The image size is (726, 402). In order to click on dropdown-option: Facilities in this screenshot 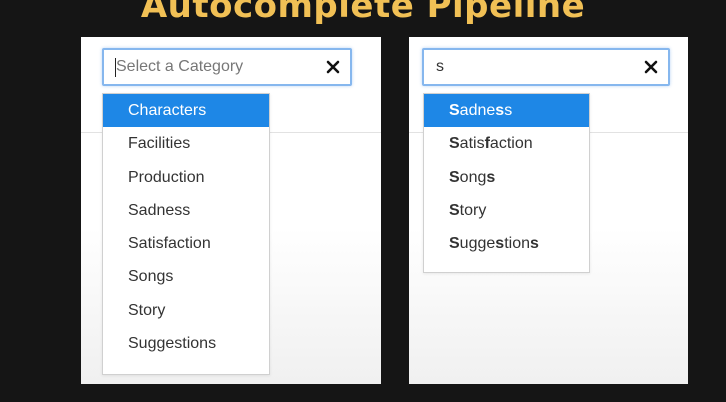, I will do `click(186, 143)`.